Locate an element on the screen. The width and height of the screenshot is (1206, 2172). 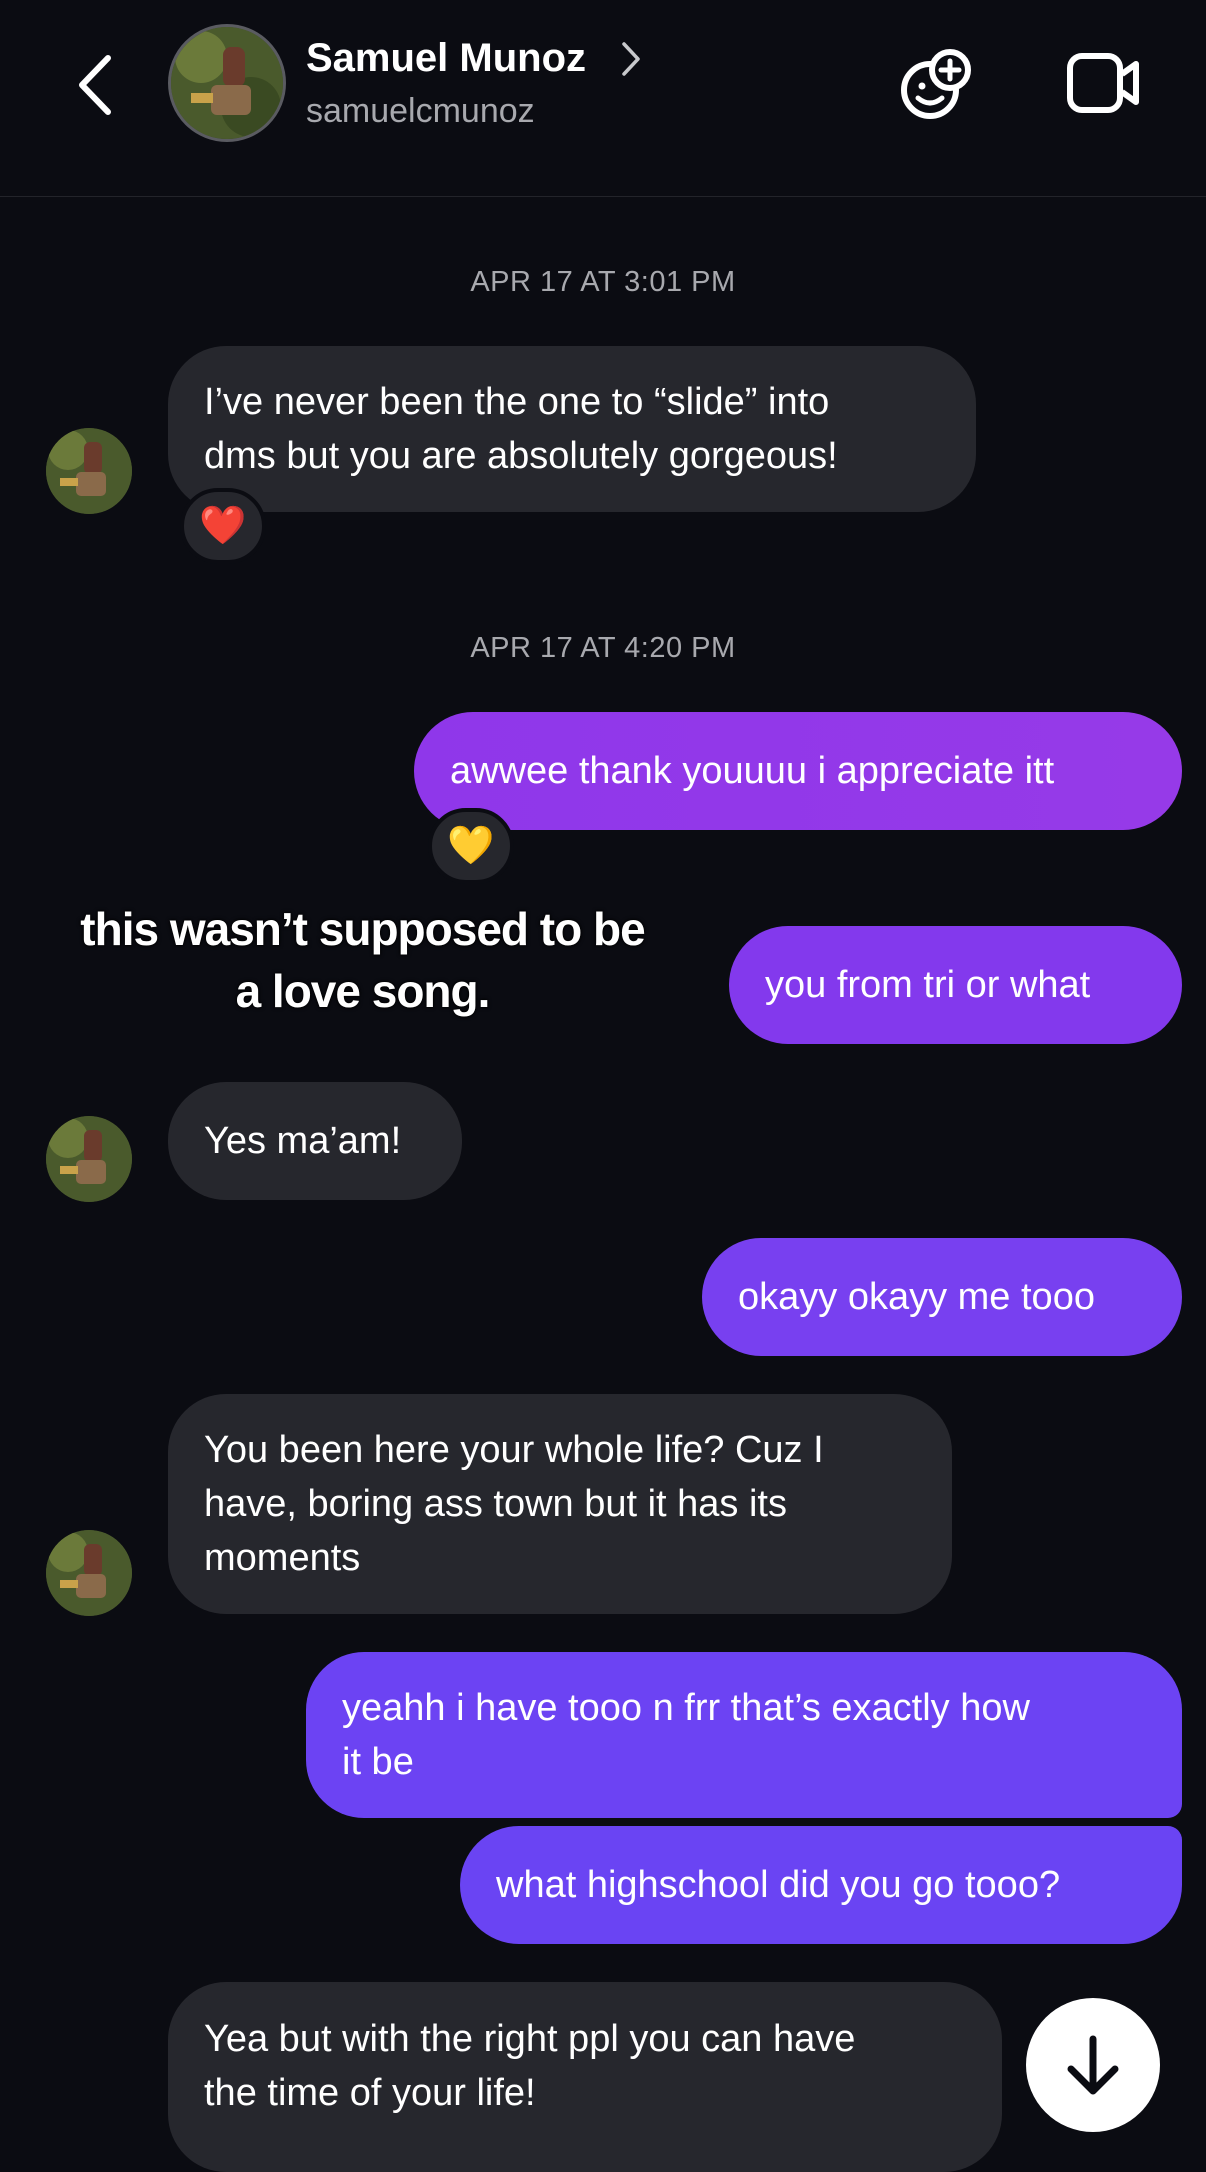
contact-name: Samuel Munoz is located at coordinates (446, 58).